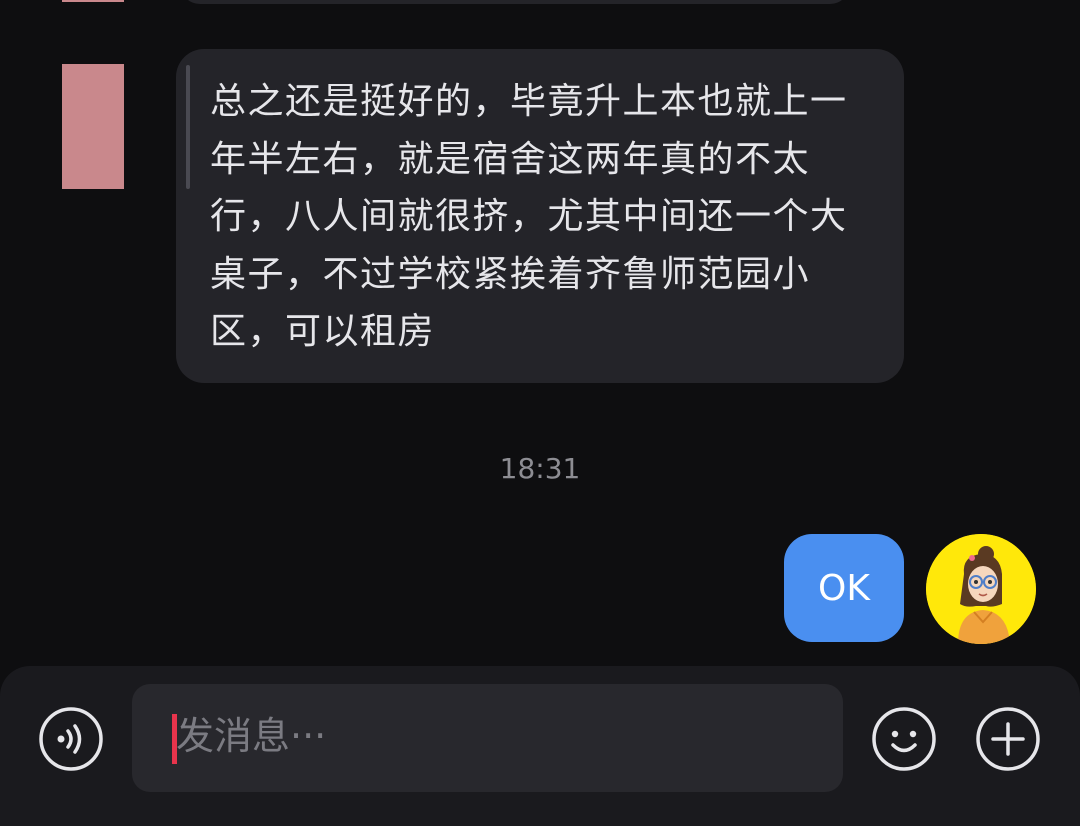 The height and width of the screenshot is (826, 1080). Describe the element at coordinates (93, 1) in the screenshot. I see `previous-avatar` at that location.